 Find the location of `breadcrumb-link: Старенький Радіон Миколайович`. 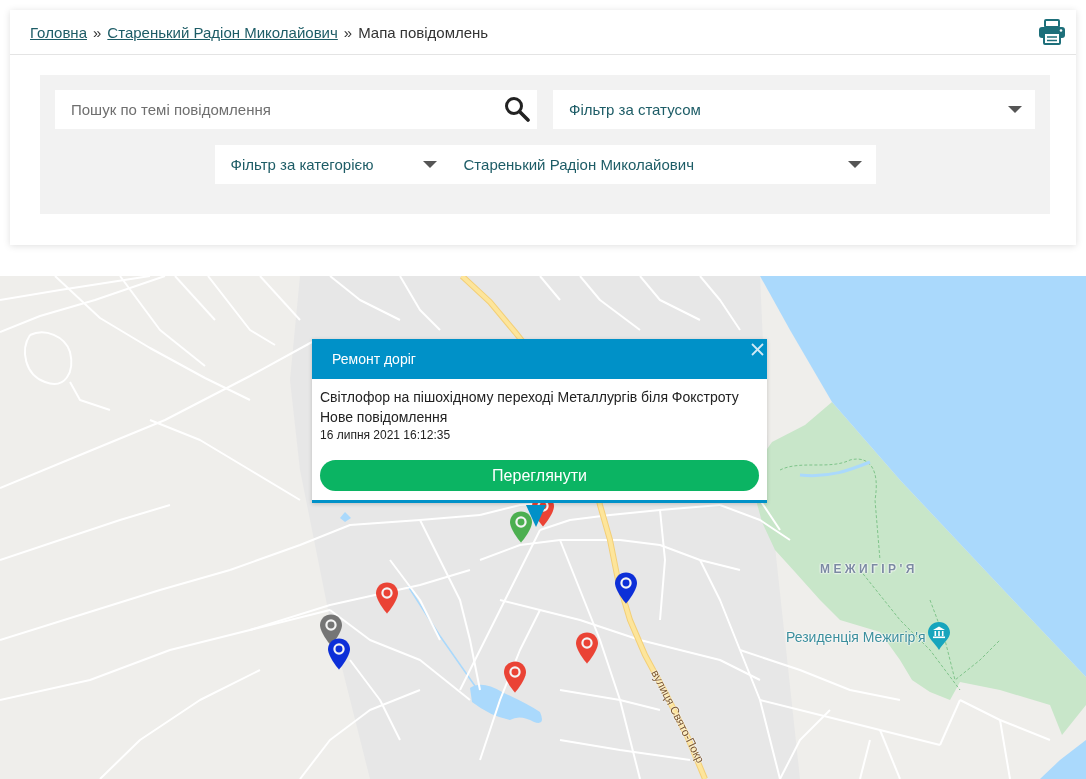

breadcrumb-link: Старенький Радіон Миколайович is located at coordinates (222, 32).